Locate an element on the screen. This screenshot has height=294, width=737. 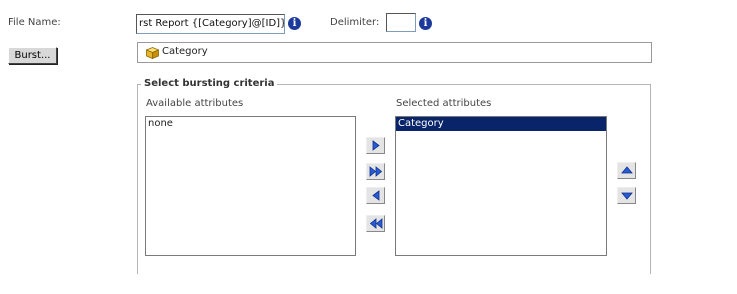
add-all-button is located at coordinates (375, 171).